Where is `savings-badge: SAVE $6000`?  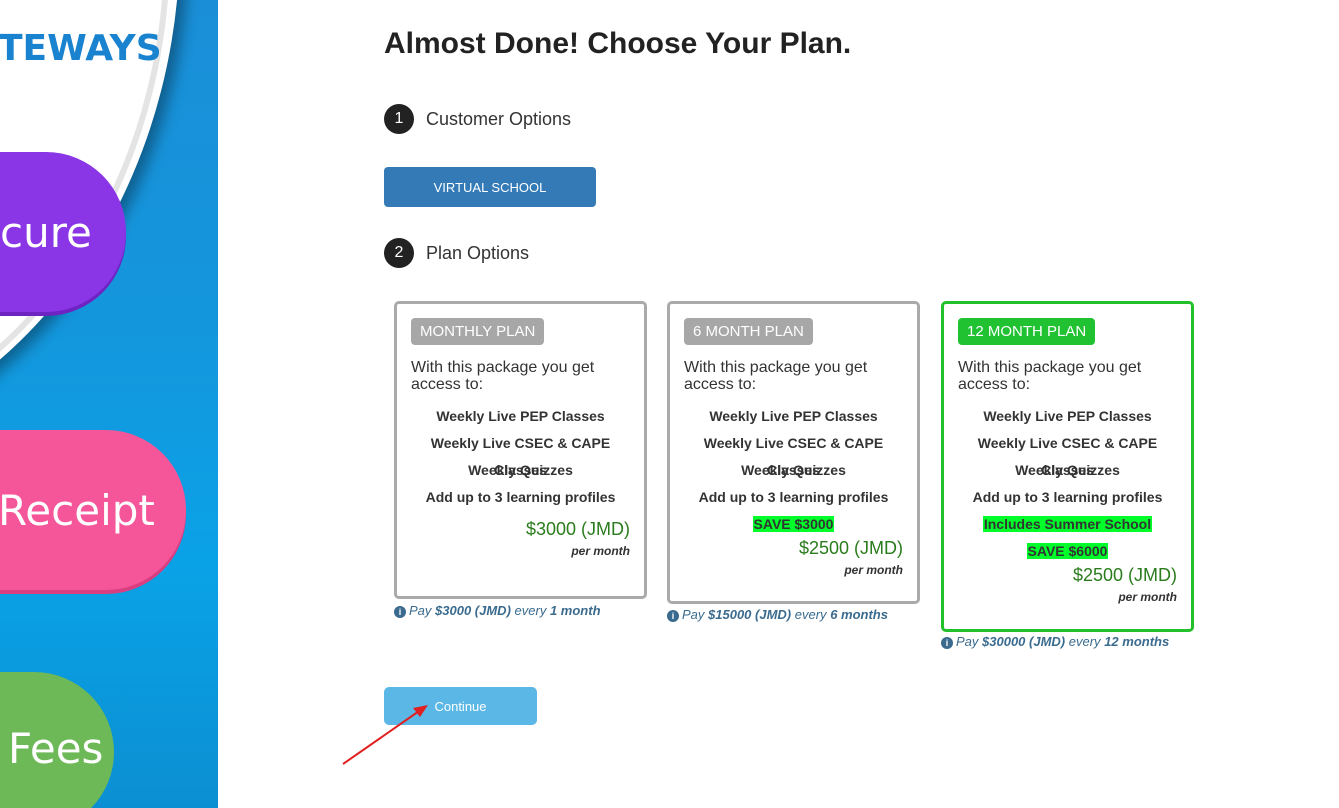 savings-badge: SAVE $6000 is located at coordinates (1067, 551).